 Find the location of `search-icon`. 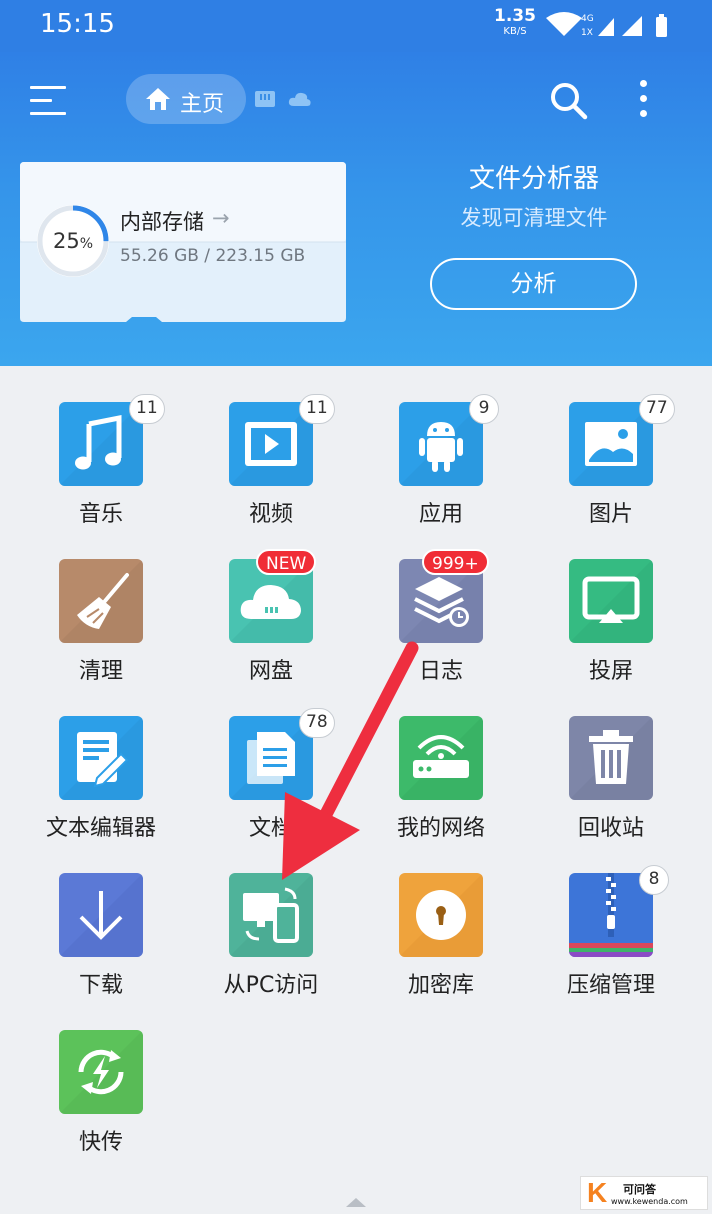

search-icon is located at coordinates (569, 101).